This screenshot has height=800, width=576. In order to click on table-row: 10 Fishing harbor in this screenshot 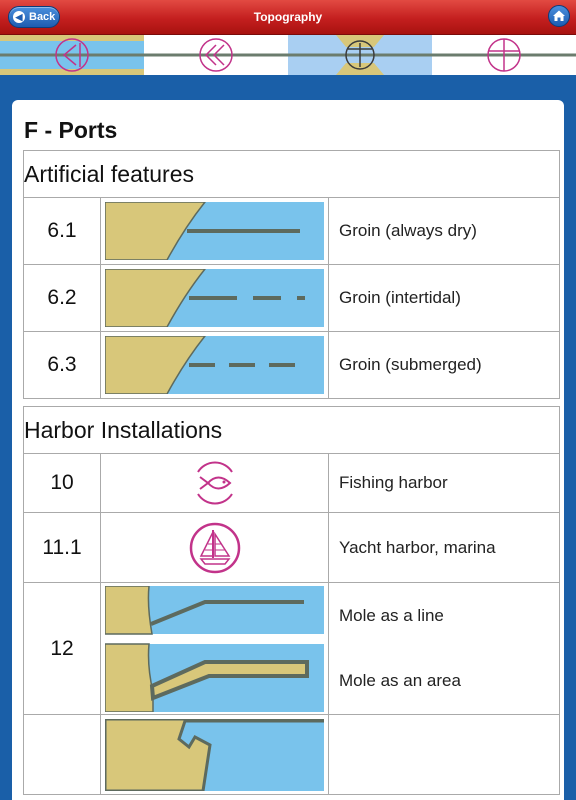, I will do `click(291, 483)`.